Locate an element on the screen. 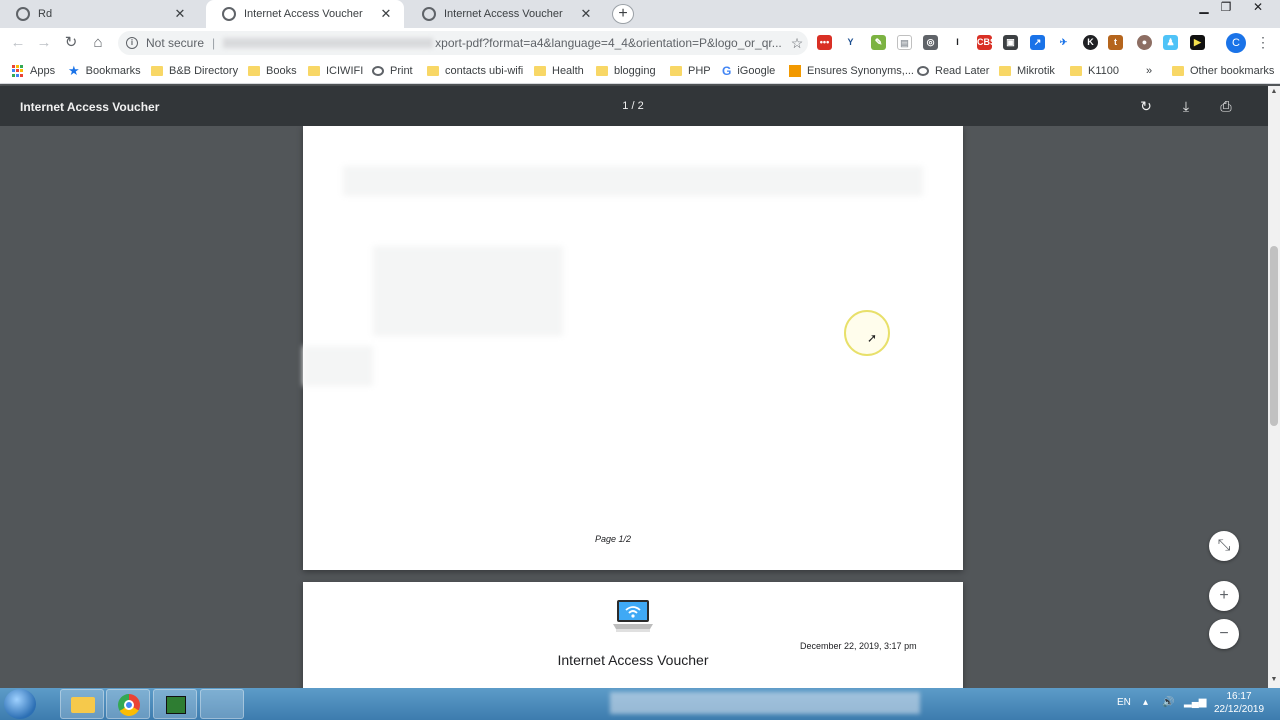  extension-icon: Y is located at coordinates (850, 42).